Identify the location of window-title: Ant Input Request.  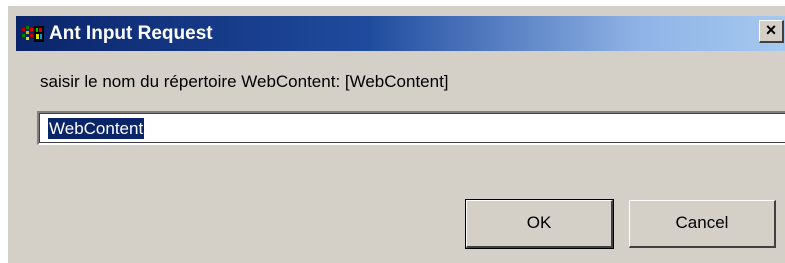
(131, 33).